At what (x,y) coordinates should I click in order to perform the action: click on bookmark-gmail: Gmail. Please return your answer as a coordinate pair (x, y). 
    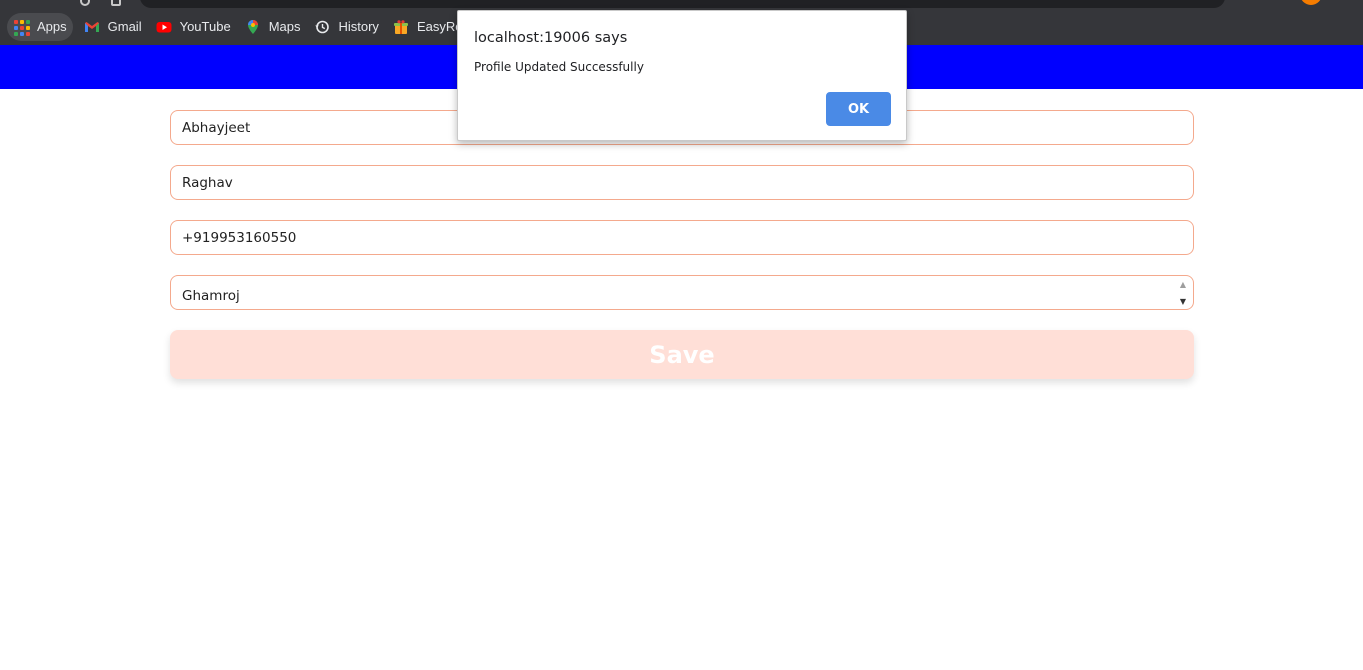
    Looking at the image, I should click on (113, 27).